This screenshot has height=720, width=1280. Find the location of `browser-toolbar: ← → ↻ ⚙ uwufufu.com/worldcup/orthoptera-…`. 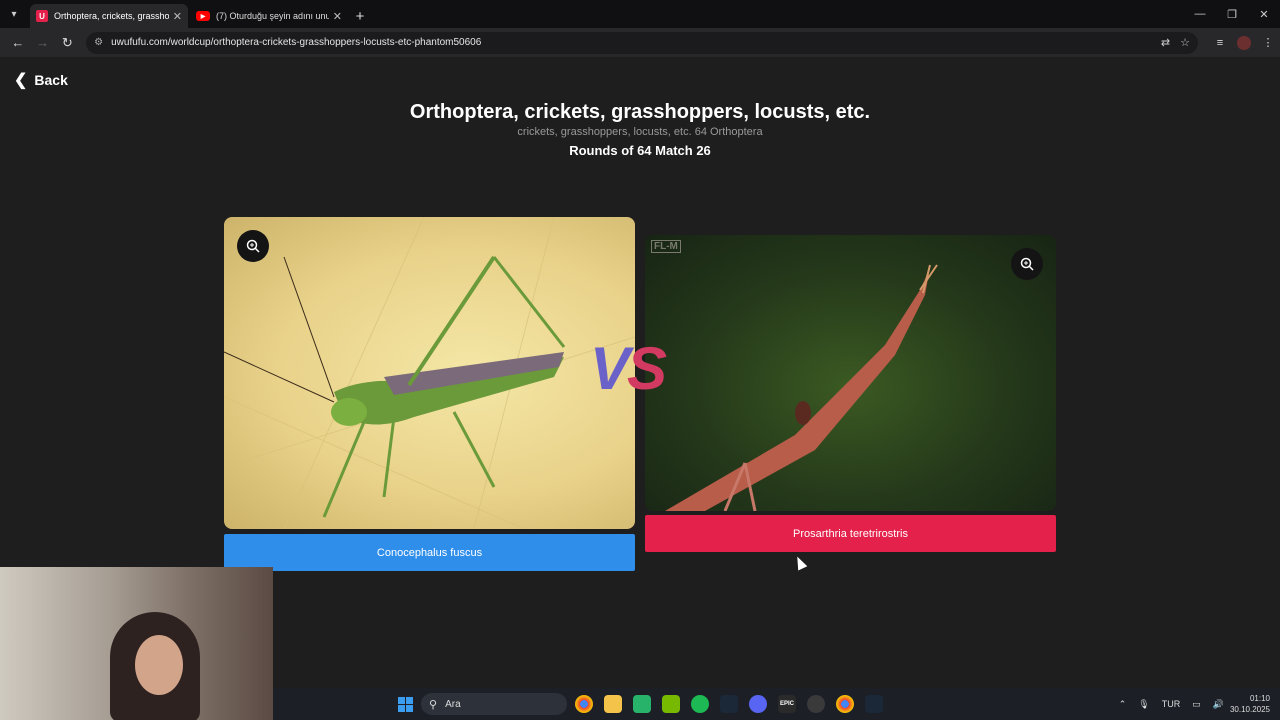

browser-toolbar: ← → ↻ ⚙ uwufufu.com/worldcup/orthoptera-… is located at coordinates (640, 42).